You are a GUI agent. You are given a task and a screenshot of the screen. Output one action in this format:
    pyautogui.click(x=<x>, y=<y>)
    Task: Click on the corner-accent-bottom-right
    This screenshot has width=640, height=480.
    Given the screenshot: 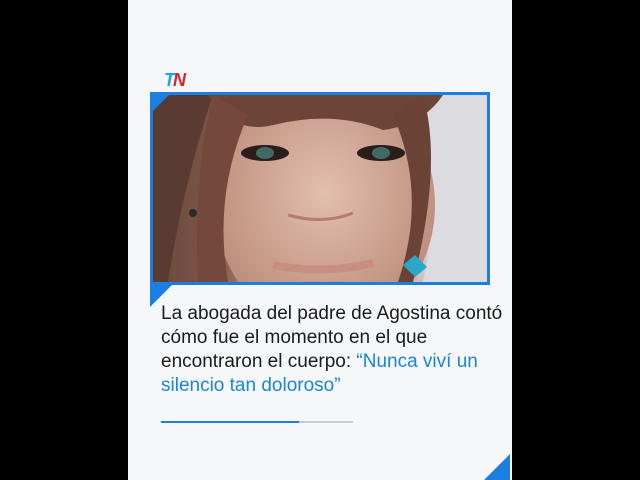 What is the action you would take?
    pyautogui.click(x=497, y=467)
    